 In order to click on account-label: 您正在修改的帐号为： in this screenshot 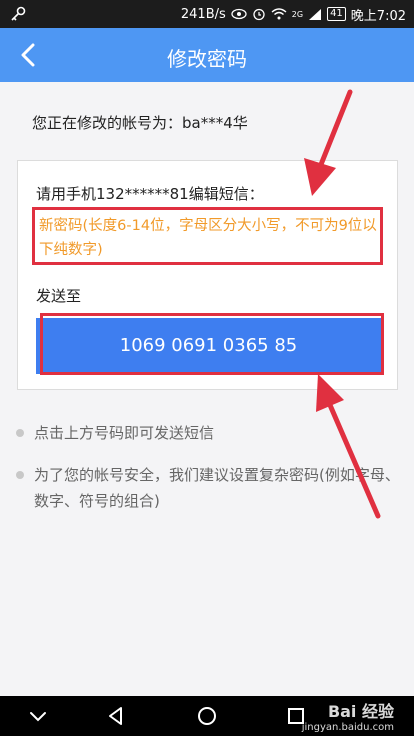, I will do `click(107, 123)`.